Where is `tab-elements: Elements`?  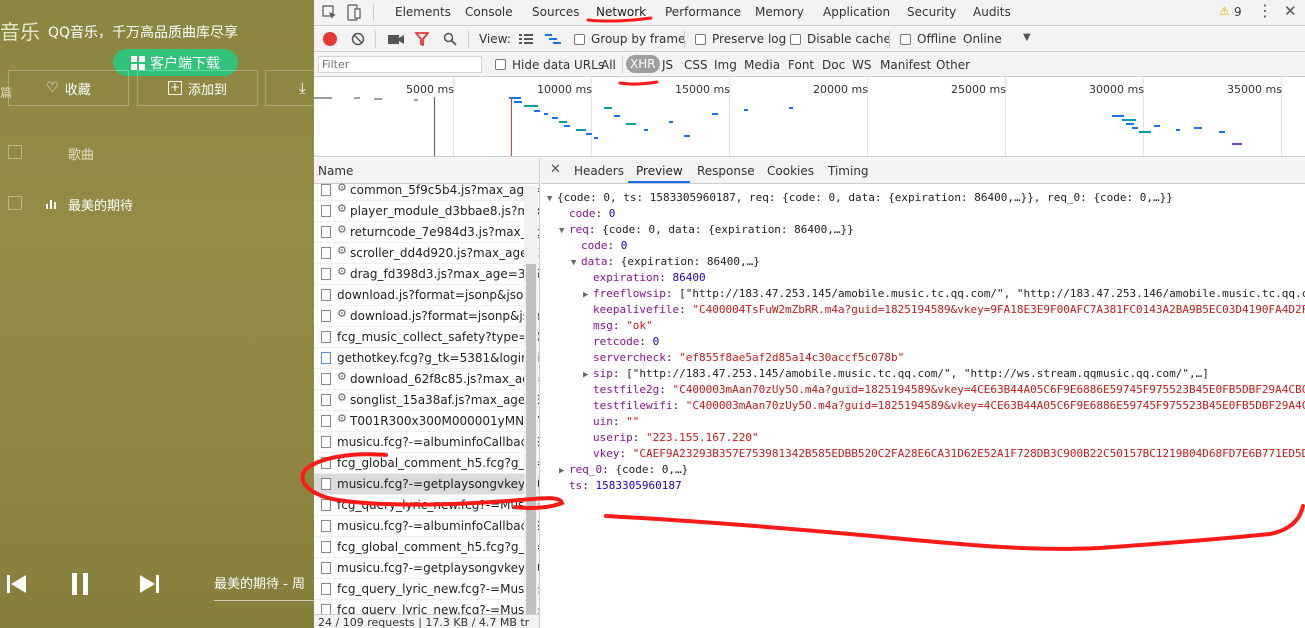 tab-elements: Elements is located at coordinates (423, 12).